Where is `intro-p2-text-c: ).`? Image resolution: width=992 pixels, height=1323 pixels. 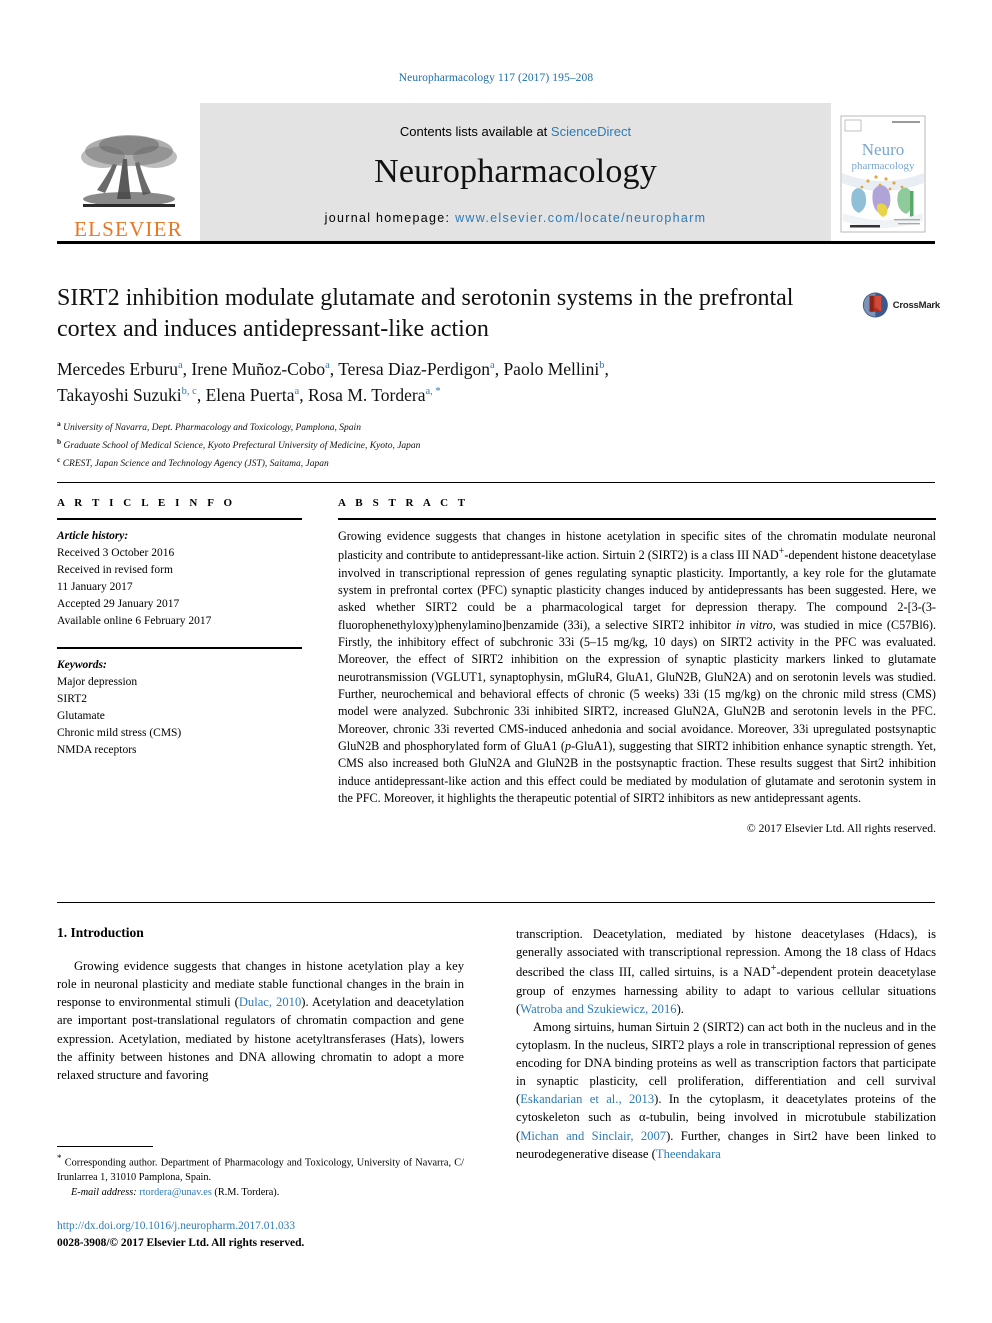 intro-p2-text-c: ). is located at coordinates (680, 1008).